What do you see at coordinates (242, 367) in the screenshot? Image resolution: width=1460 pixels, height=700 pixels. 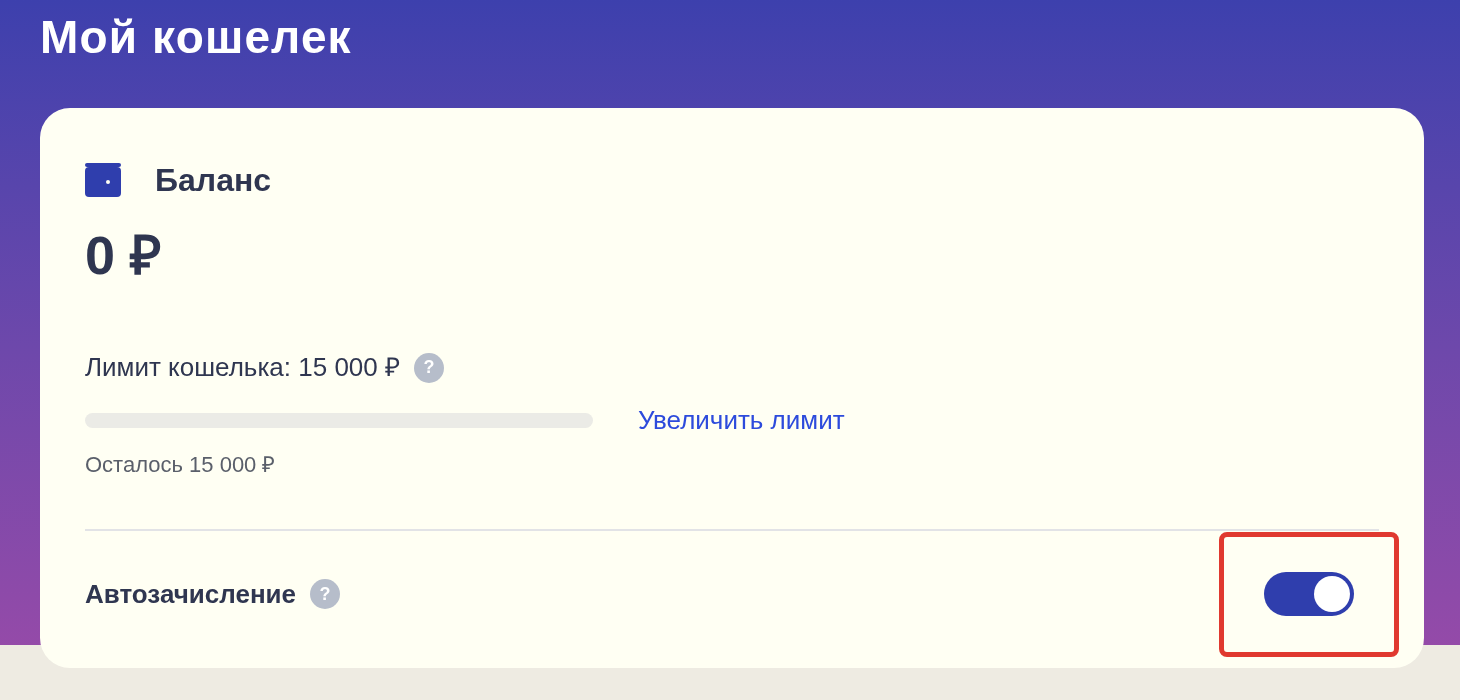 I see `limit-label: Лимит кошелька: 15 000 ₽` at bounding box center [242, 367].